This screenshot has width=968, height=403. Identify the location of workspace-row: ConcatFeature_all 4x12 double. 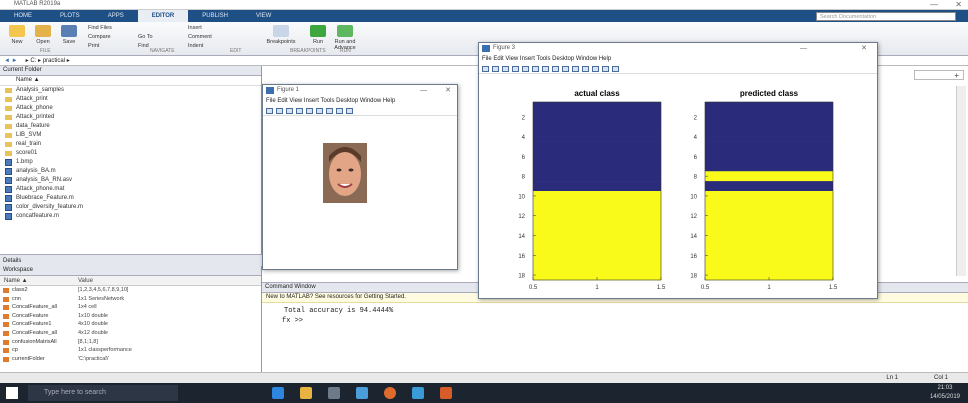
(130, 333).